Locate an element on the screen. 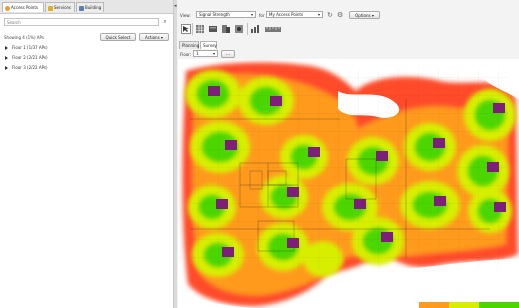 This screenshot has height=308, width=519. search-icon: ⌕ is located at coordinates (165, 22).